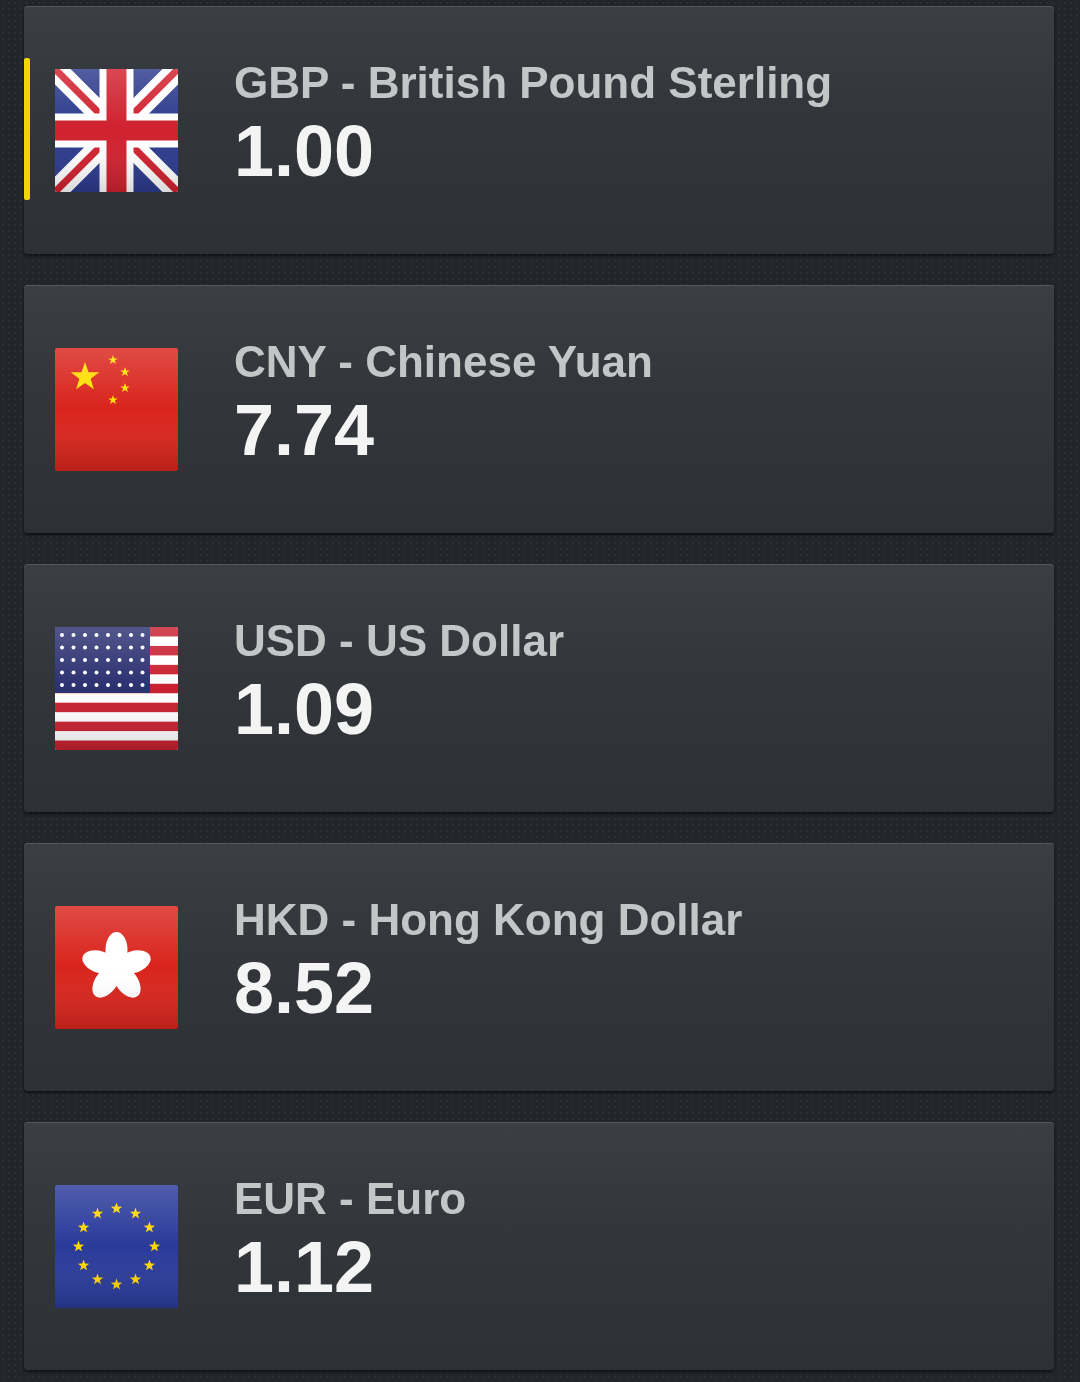  Describe the element at coordinates (305, 710) in the screenshot. I see `currency-rate: 1.09` at that location.